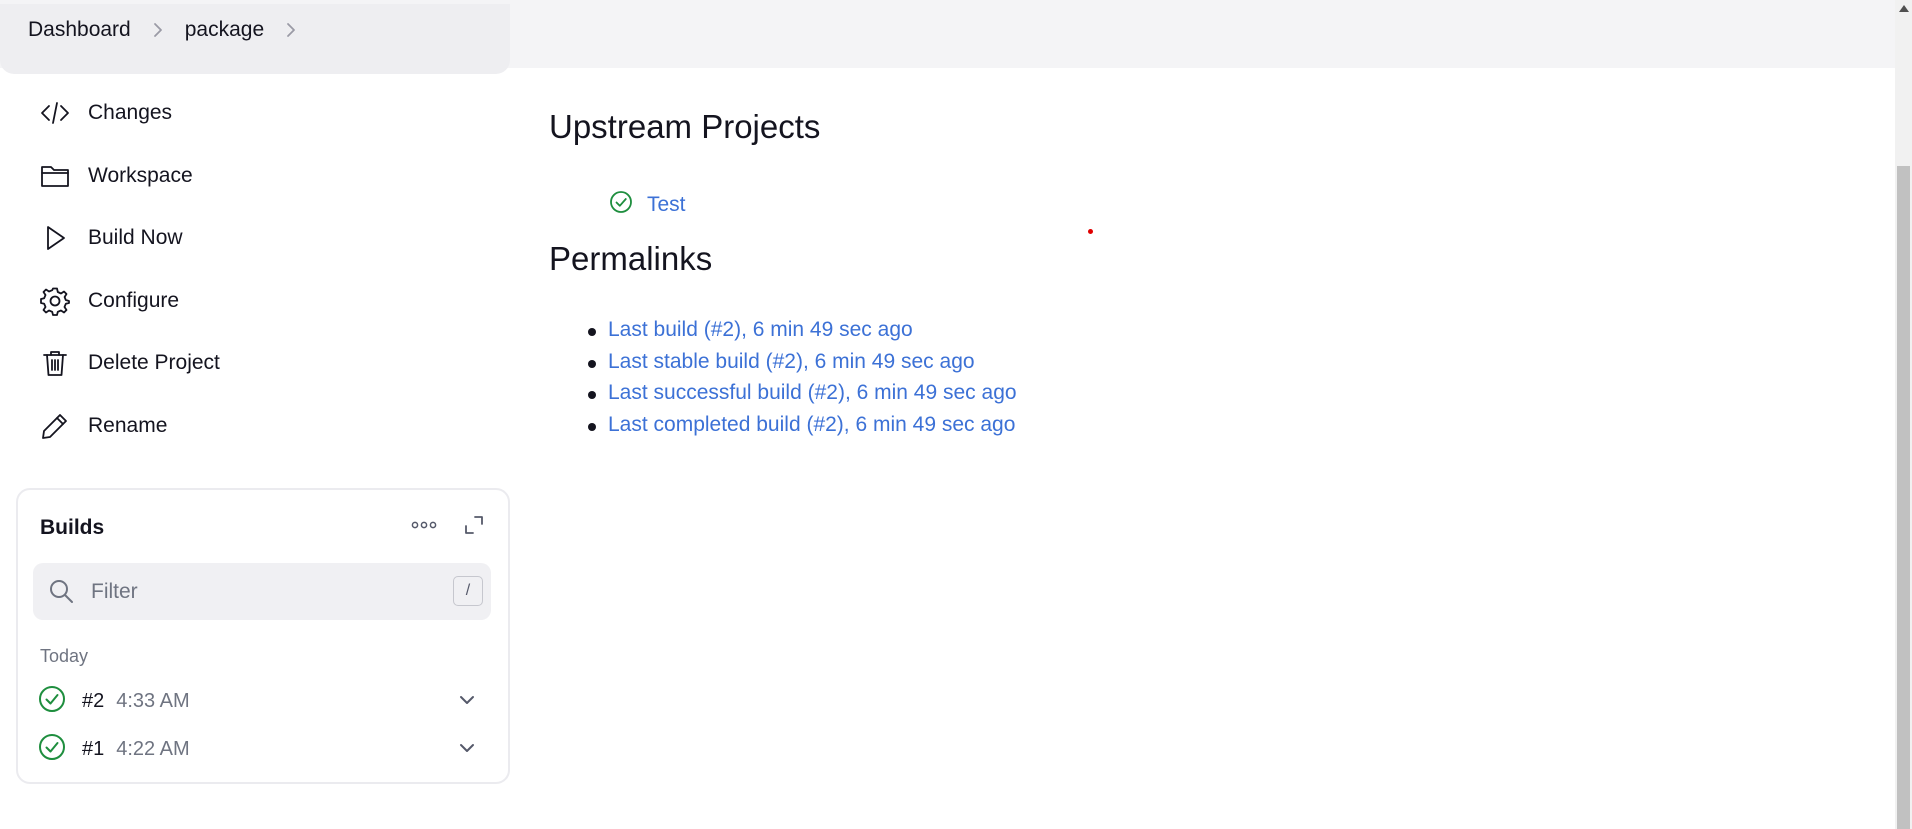 This screenshot has height=829, width=1912. What do you see at coordinates (268, 238) in the screenshot?
I see `sidebar-item-build-now: Build Now` at bounding box center [268, 238].